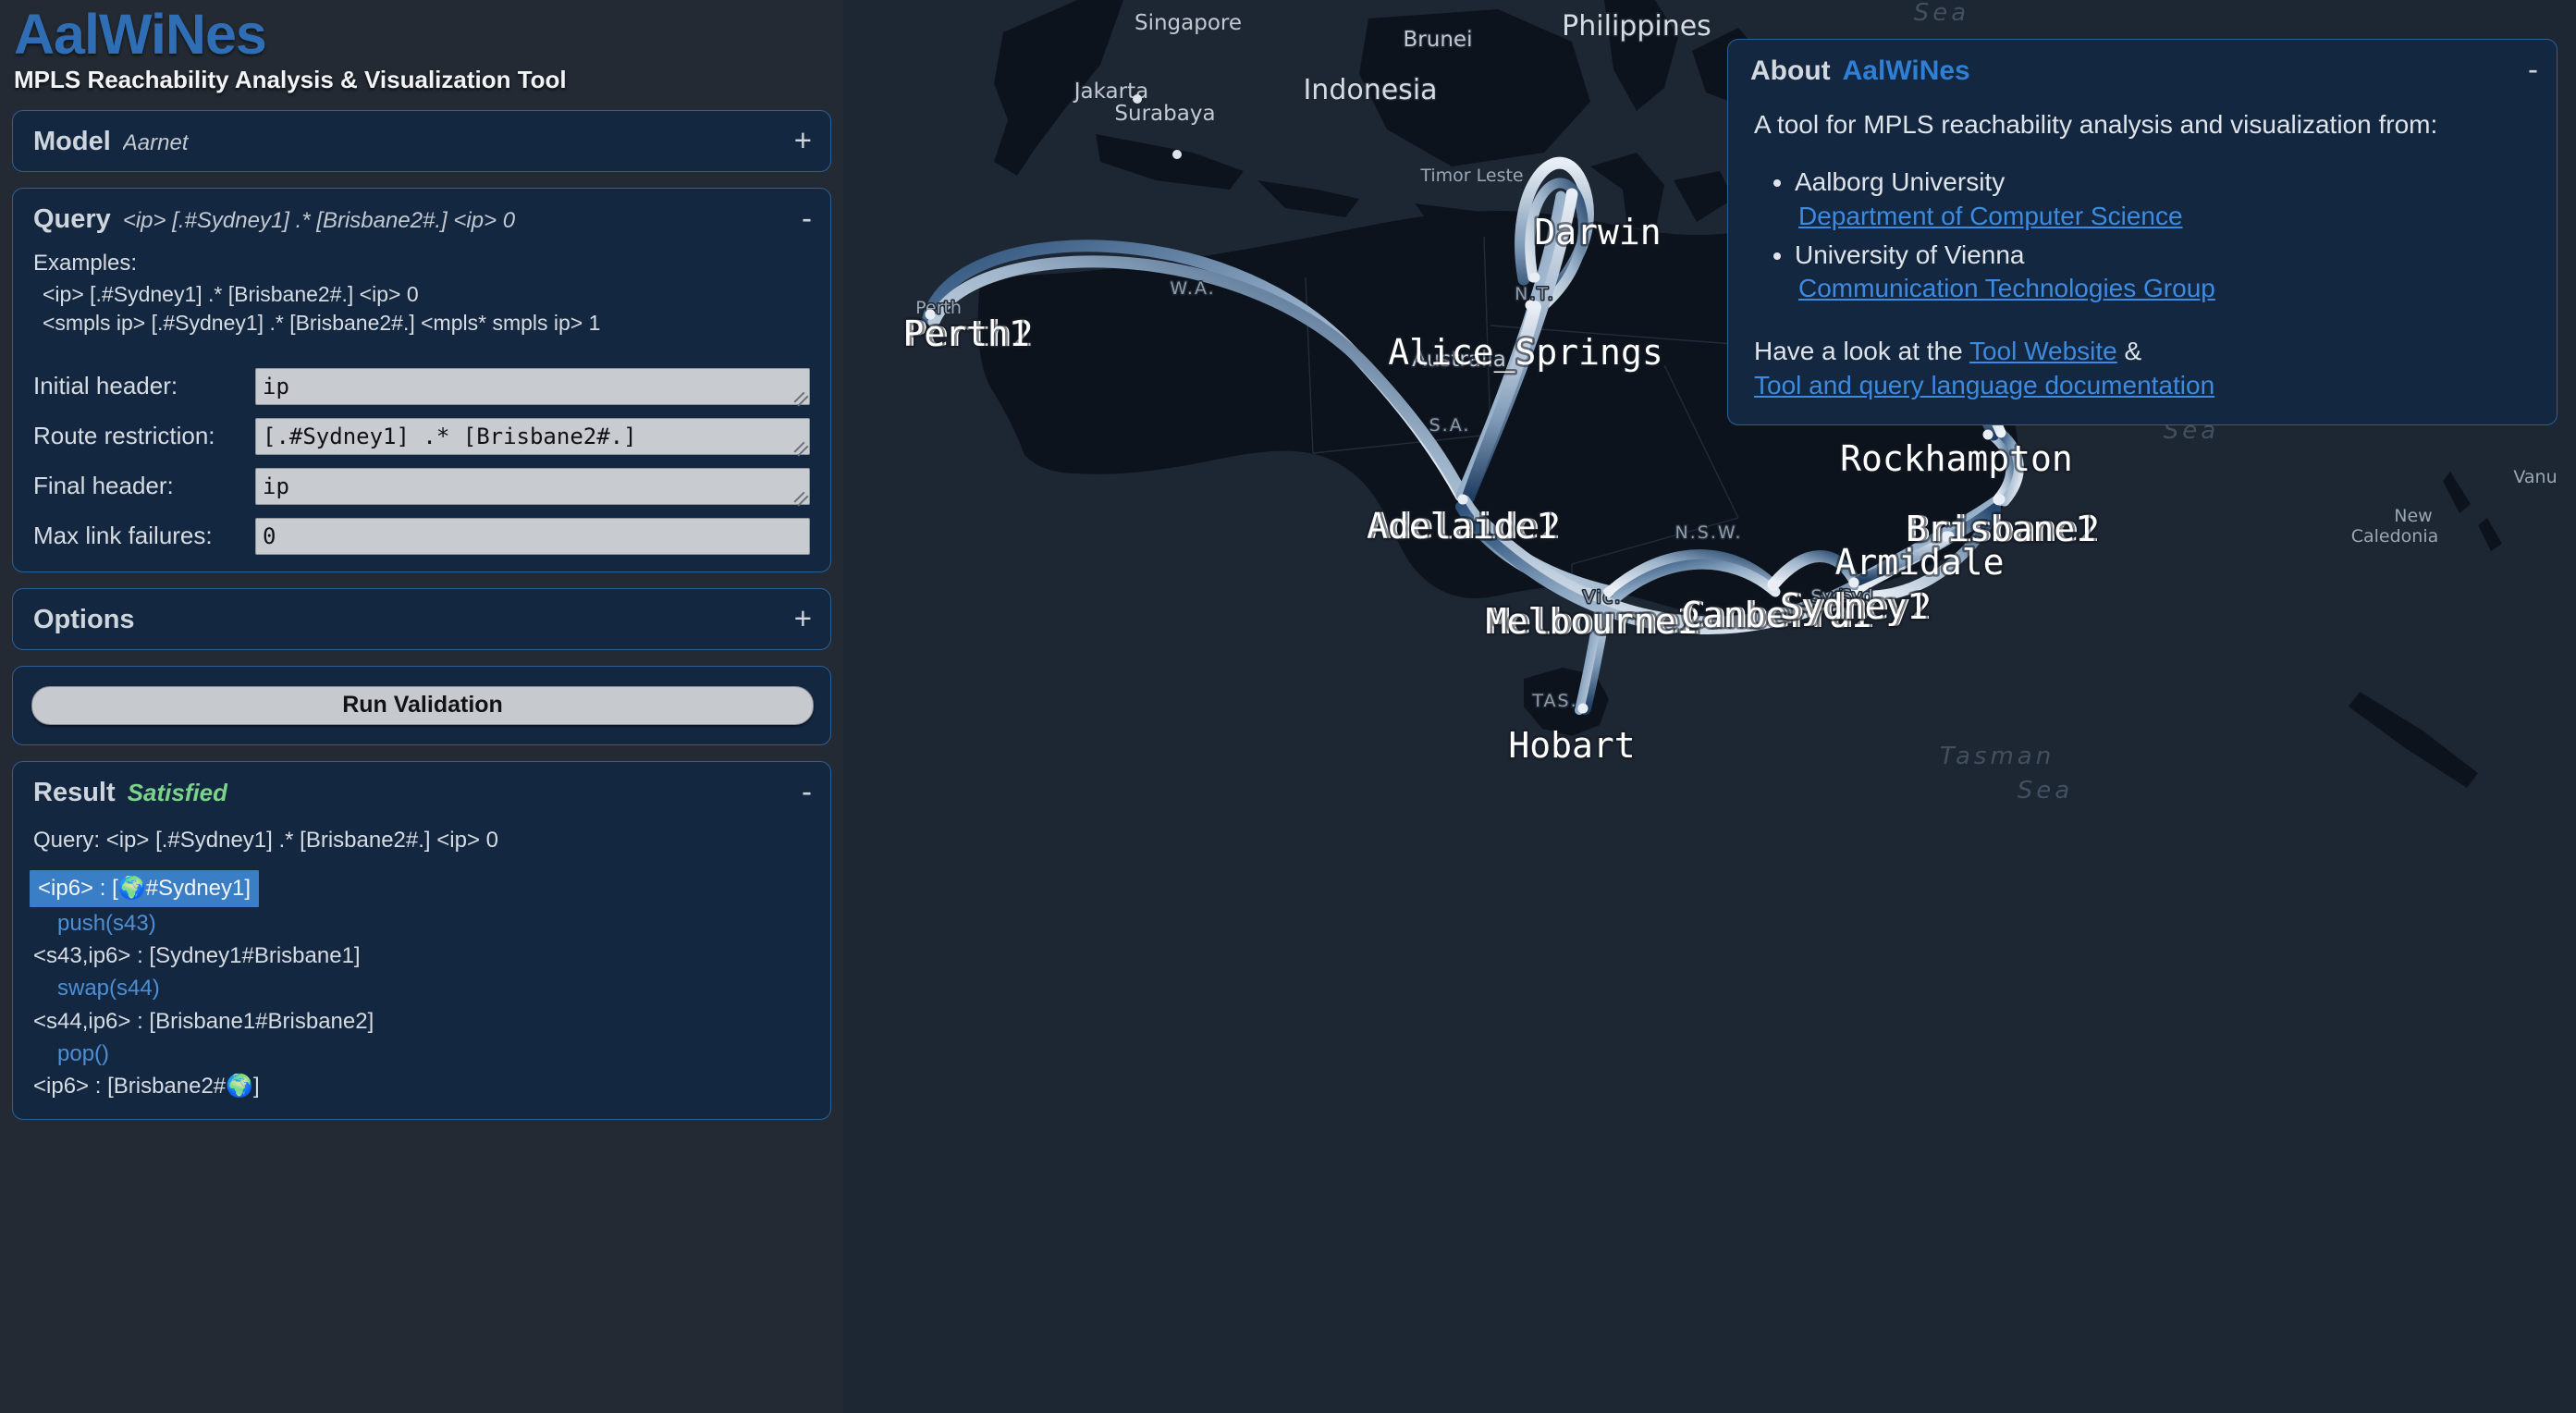 This screenshot has height=1413, width=2576. Describe the element at coordinates (803, 618) in the screenshot. I see `options-panel-expand-icon: +` at that location.